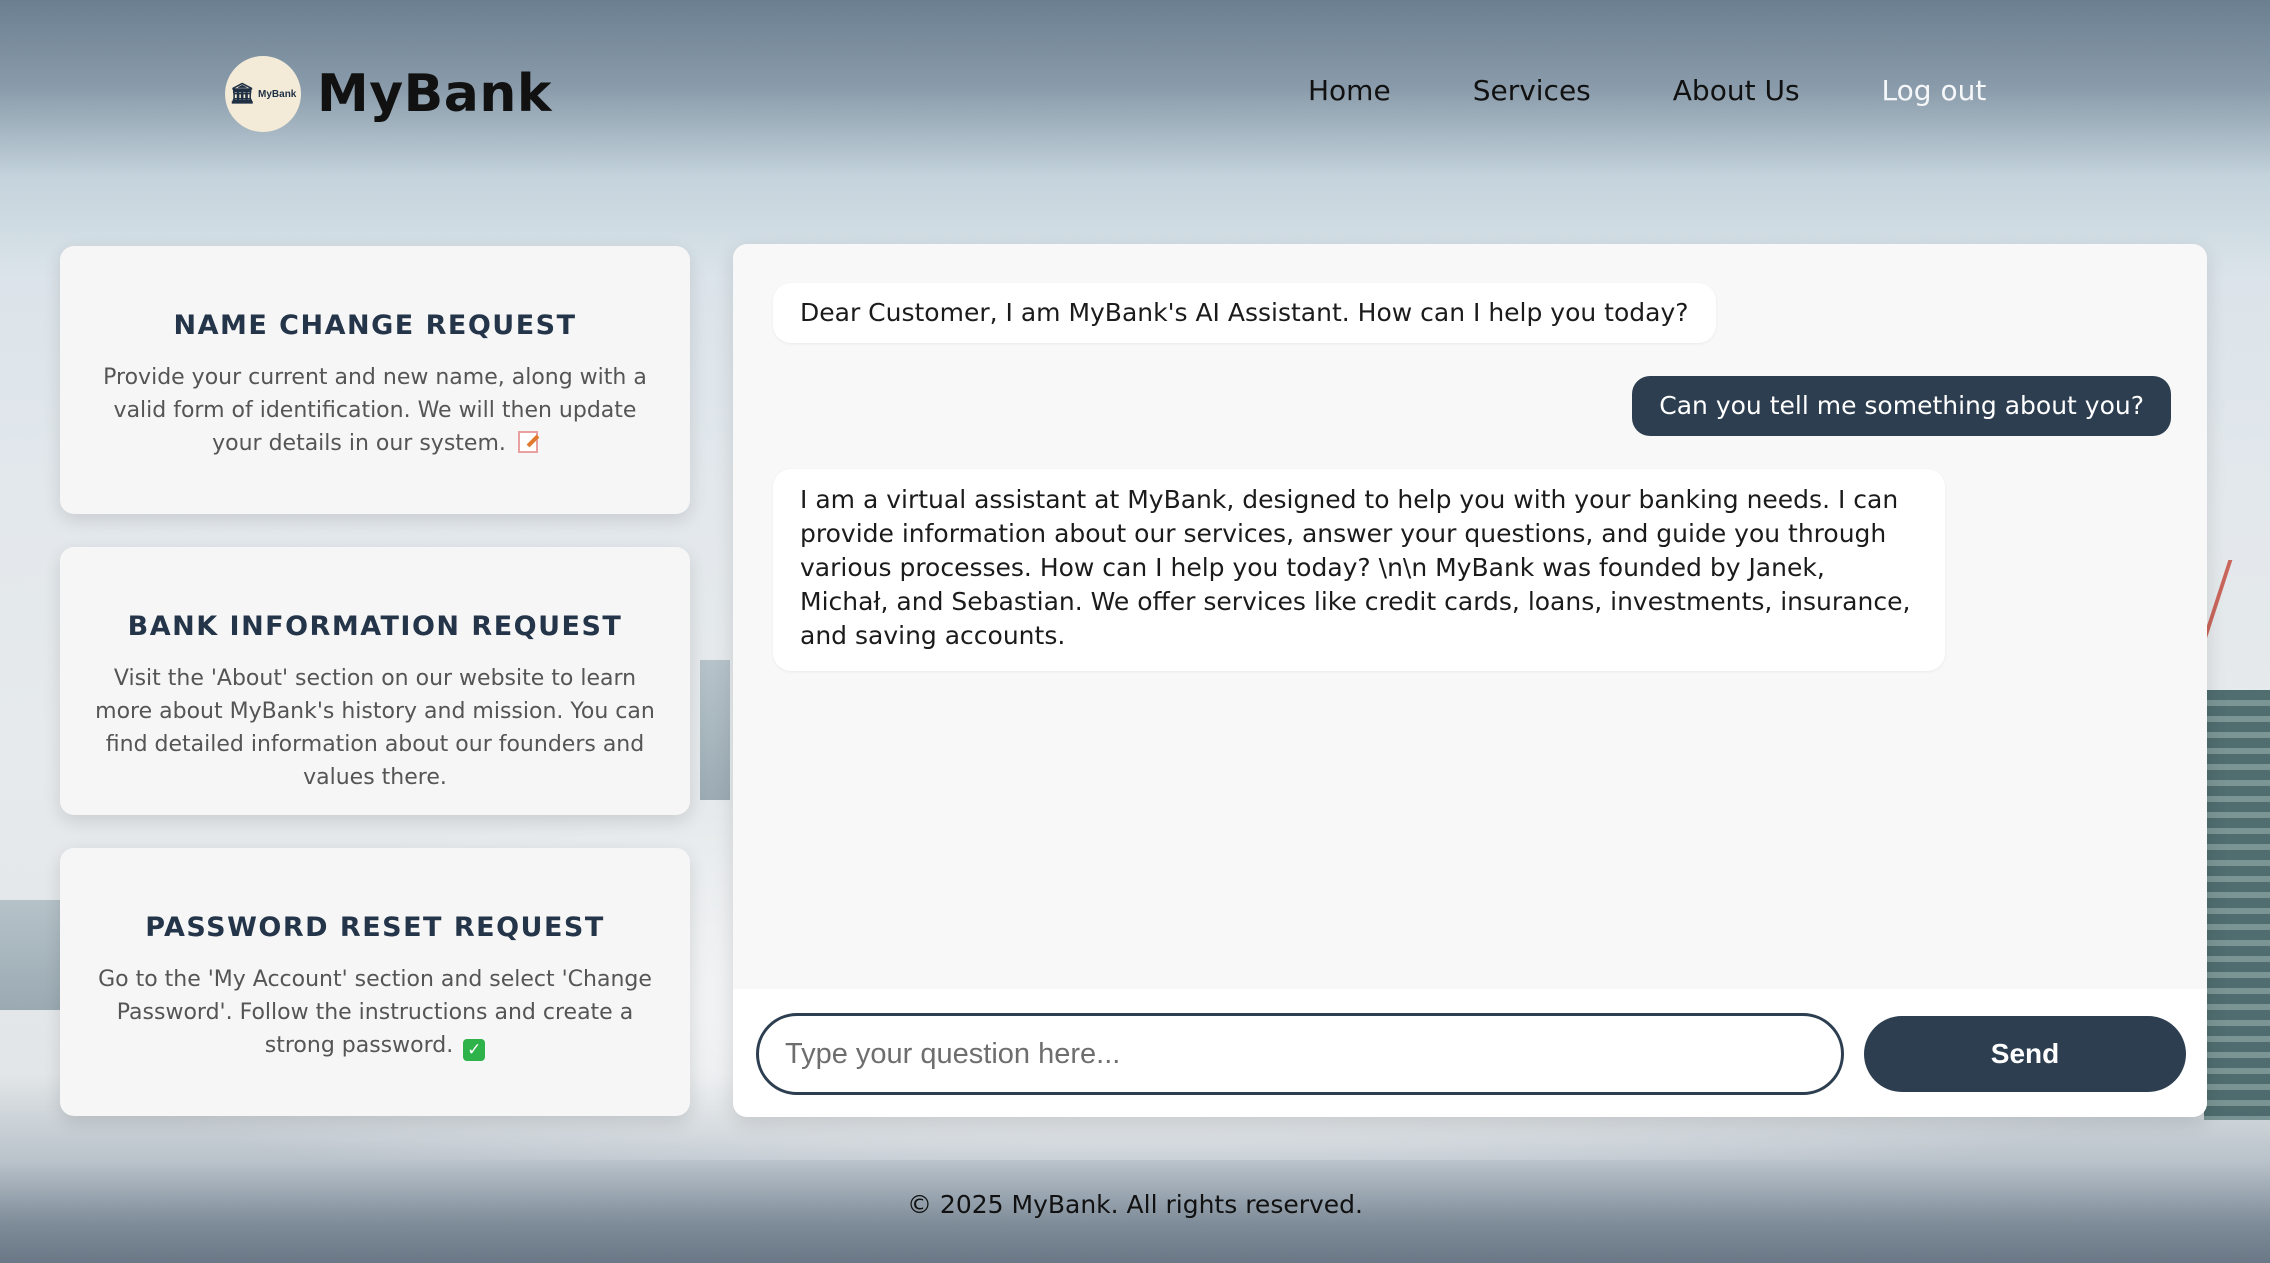  What do you see at coordinates (1300, 1054) in the screenshot?
I see `question-input` at bounding box center [1300, 1054].